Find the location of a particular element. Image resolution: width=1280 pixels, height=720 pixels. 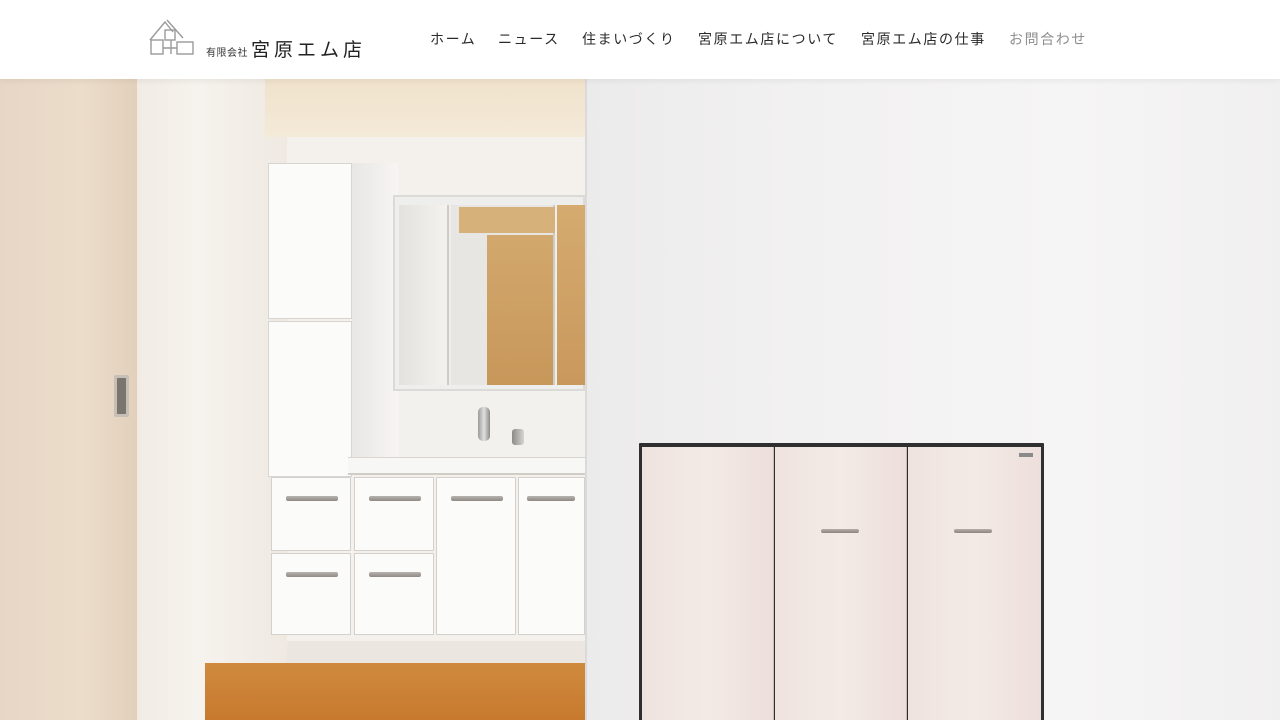

nav-item-home: ホーム is located at coordinates (464, 40).